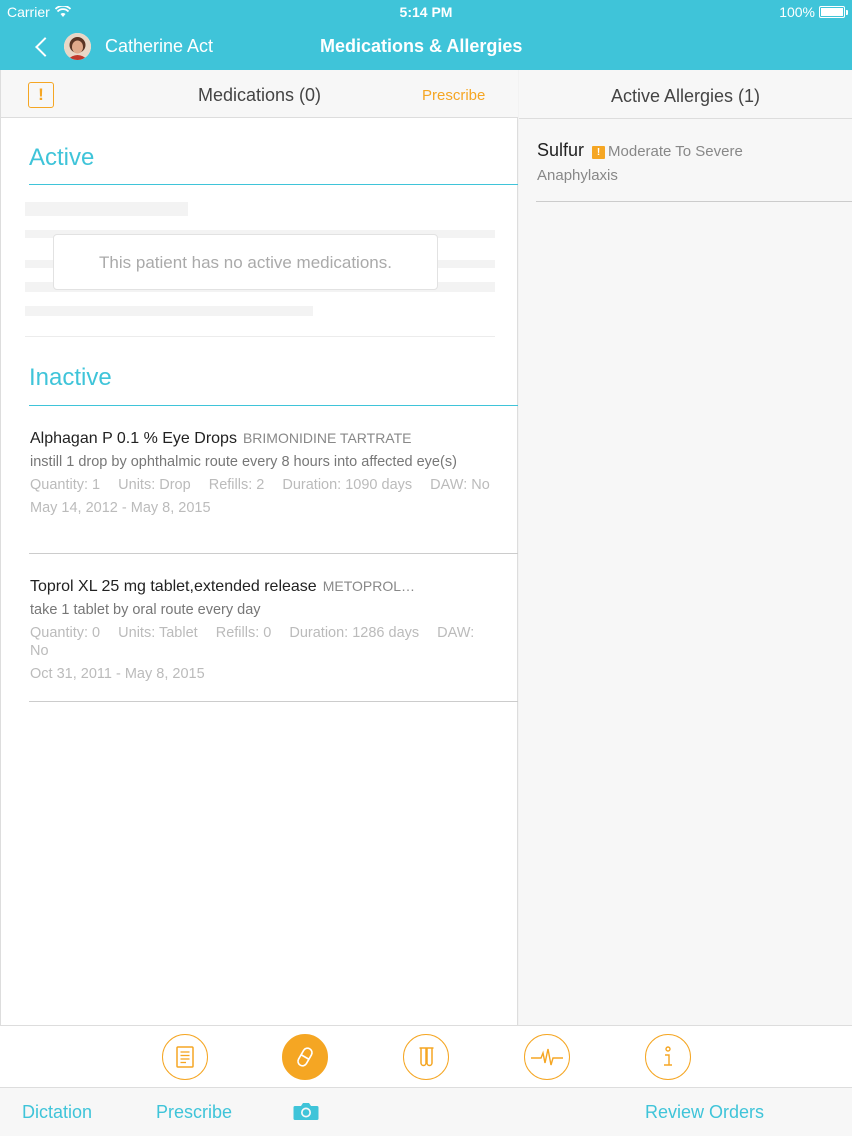  What do you see at coordinates (599, 152) in the screenshot?
I see `severity-warning-icon: !` at bounding box center [599, 152].